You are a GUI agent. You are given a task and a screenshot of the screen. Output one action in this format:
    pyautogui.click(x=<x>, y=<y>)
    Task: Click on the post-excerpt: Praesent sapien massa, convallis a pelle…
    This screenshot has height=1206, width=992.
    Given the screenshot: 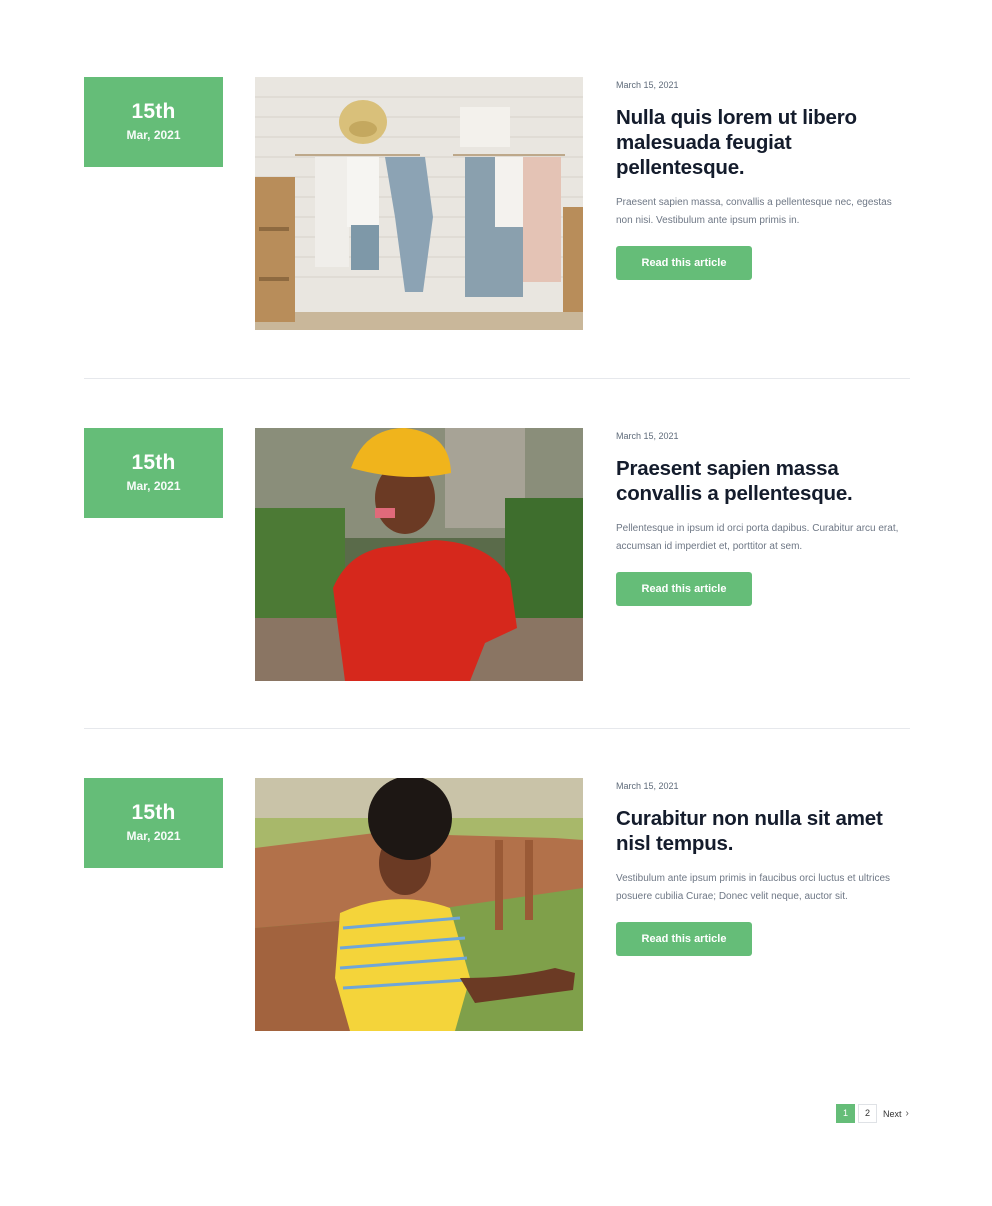 What is the action you would take?
    pyautogui.click(x=754, y=211)
    